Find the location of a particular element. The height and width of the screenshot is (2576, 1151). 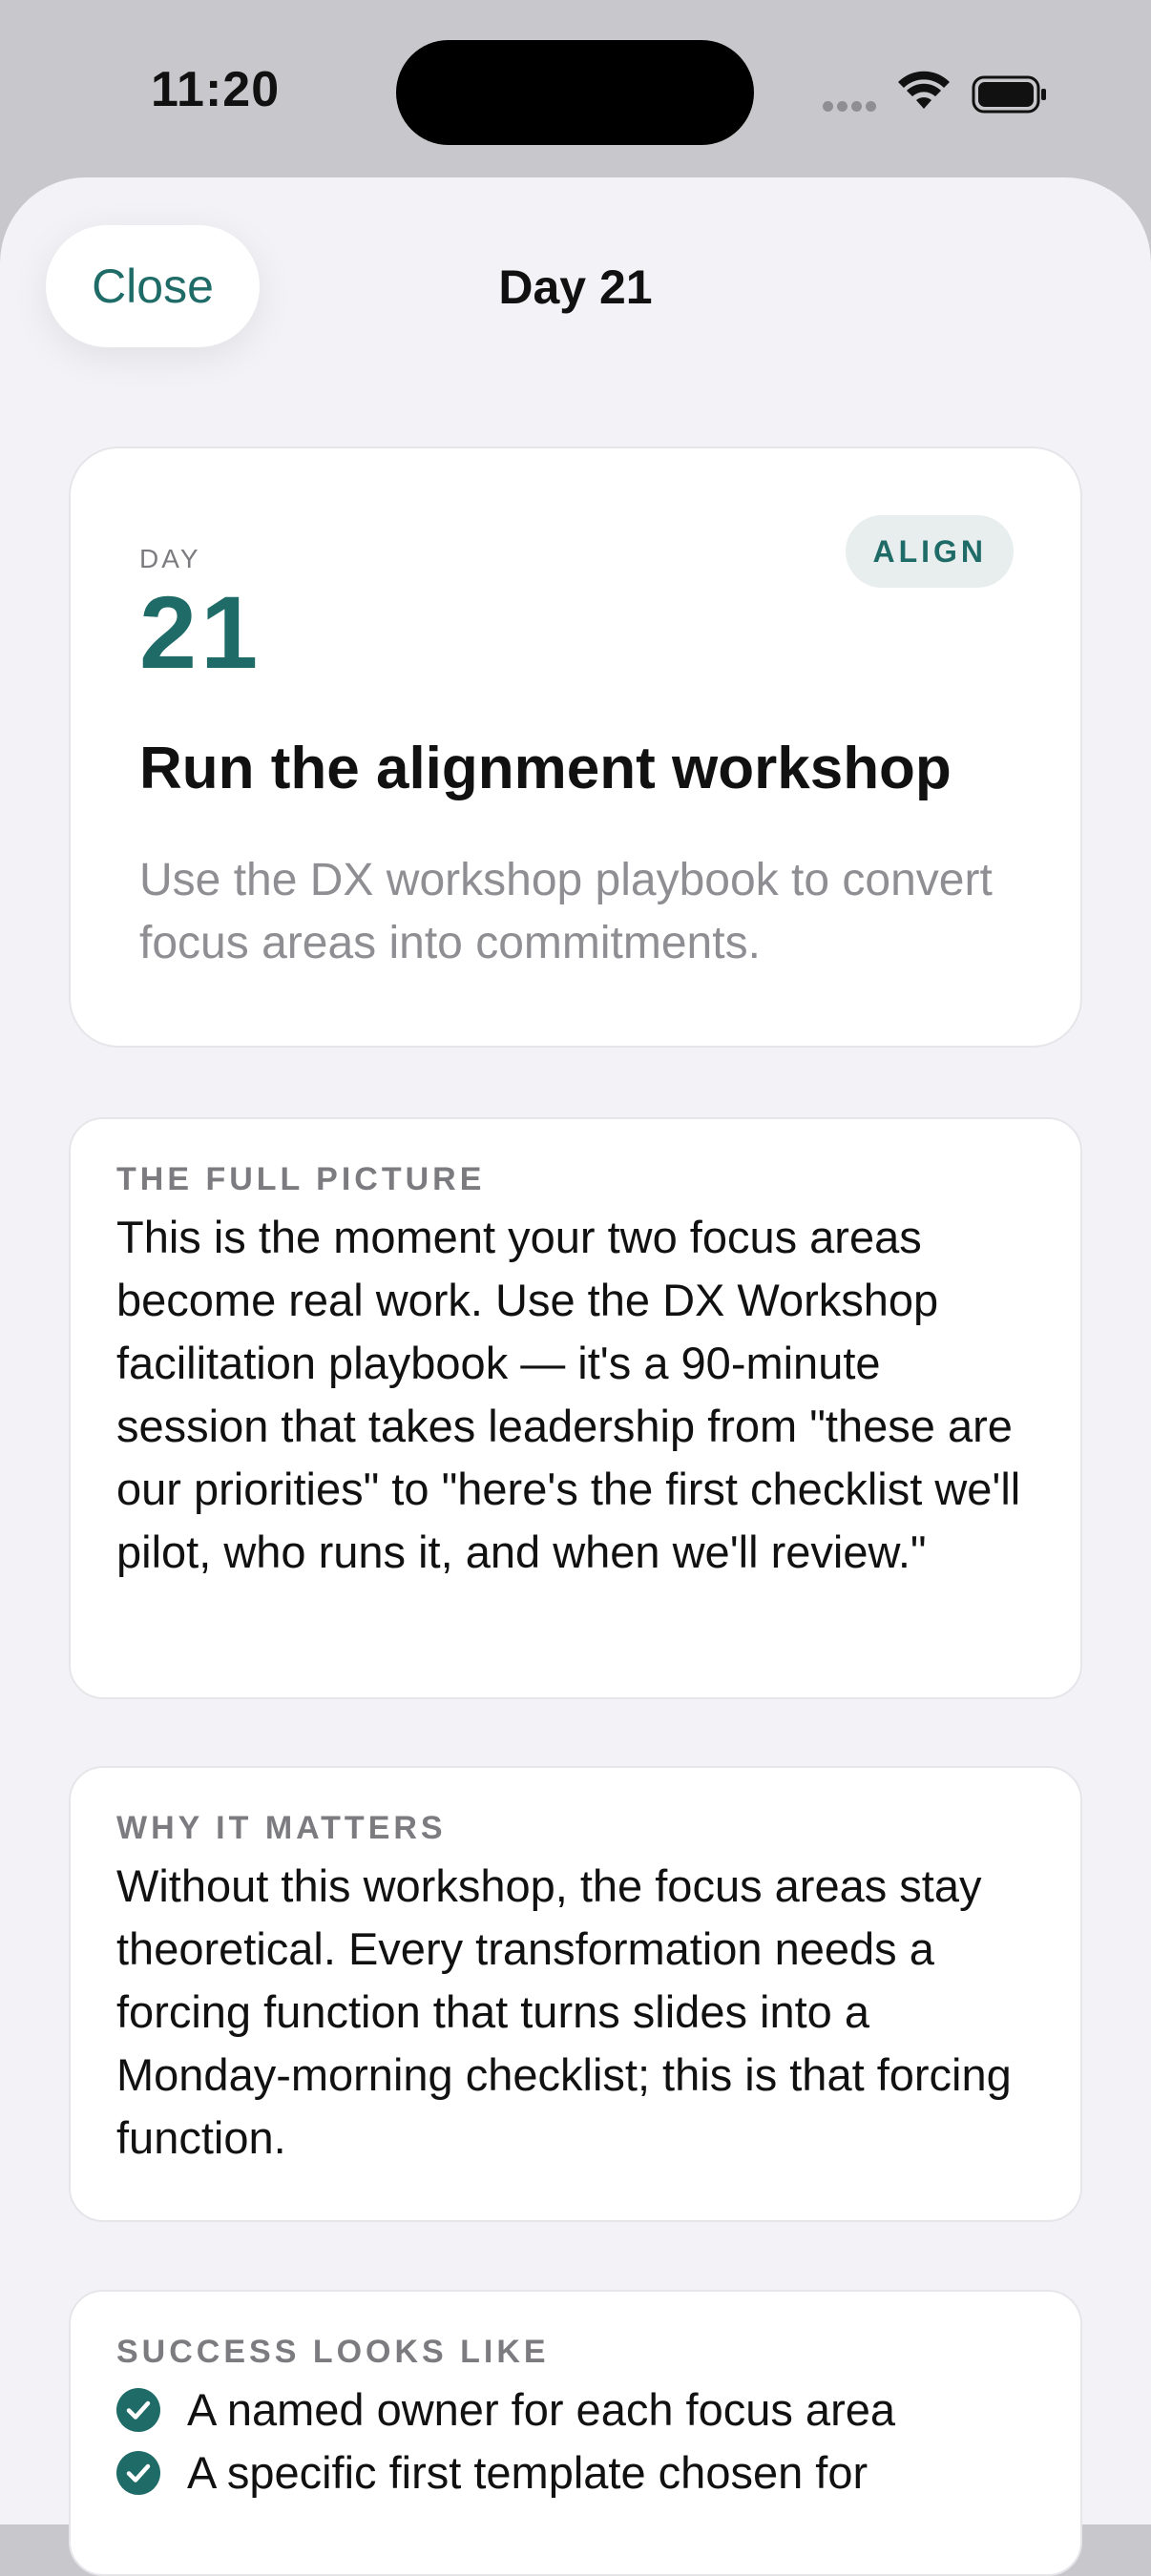

success-item-text: A named owner for each focus area is located at coordinates (541, 2409).